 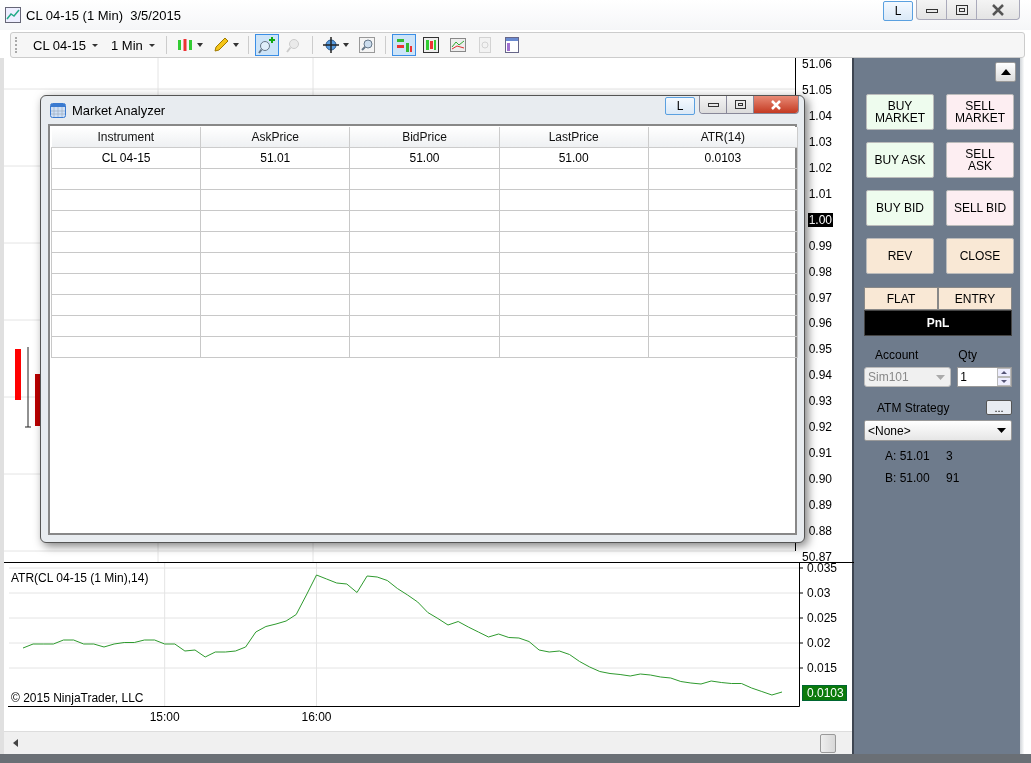 What do you see at coordinates (938, 323) in the screenshot?
I see `pnl-display: PnL` at bounding box center [938, 323].